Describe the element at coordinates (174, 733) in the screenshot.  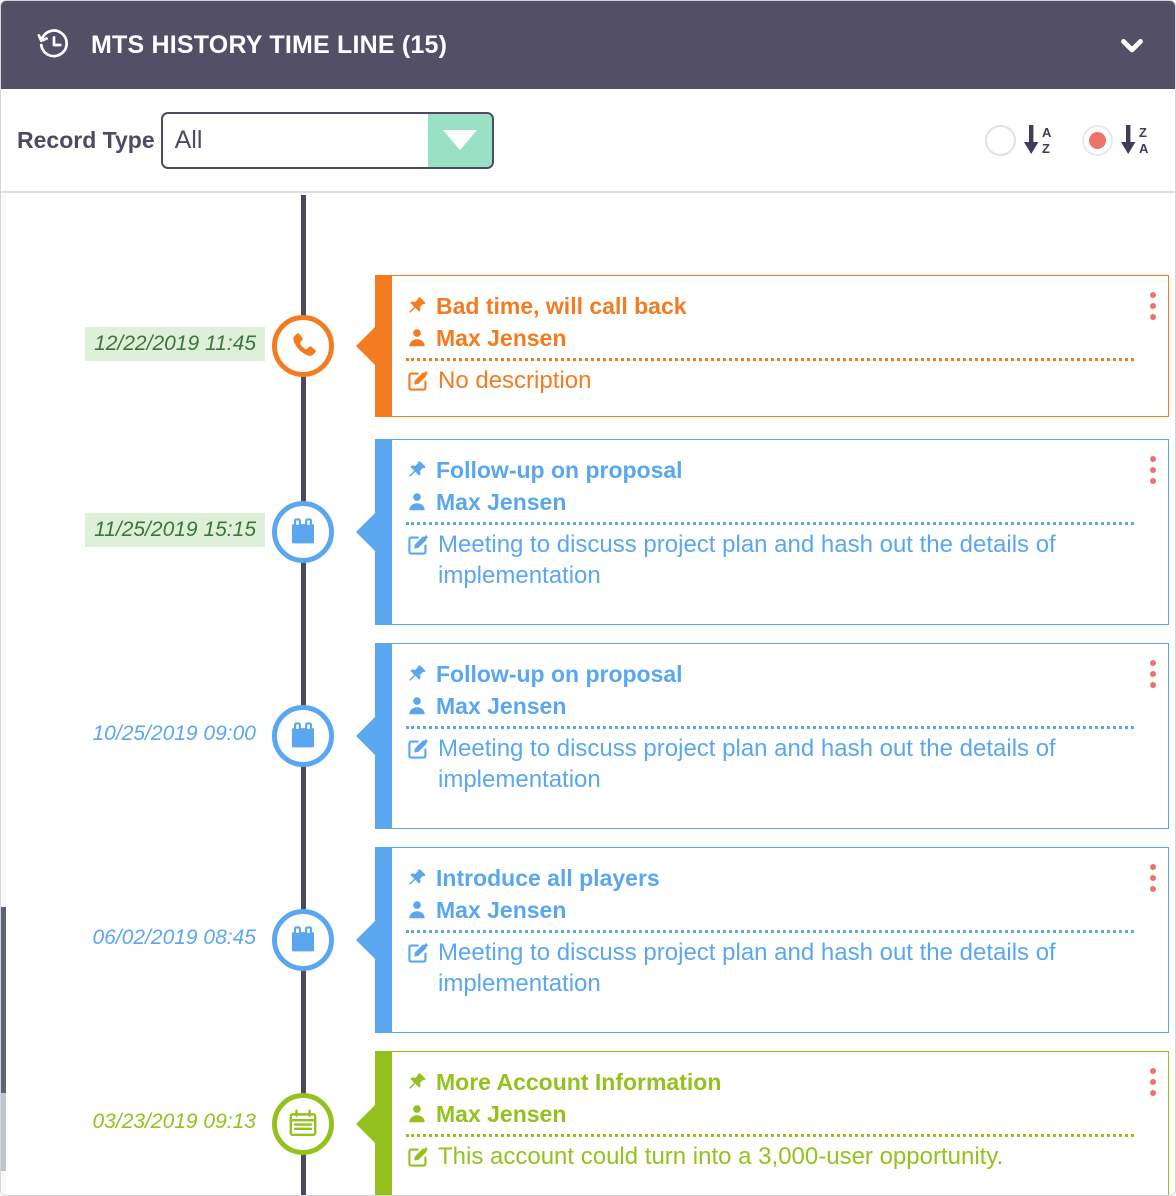
I see `entry-date: 10/25/2019 09:00` at that location.